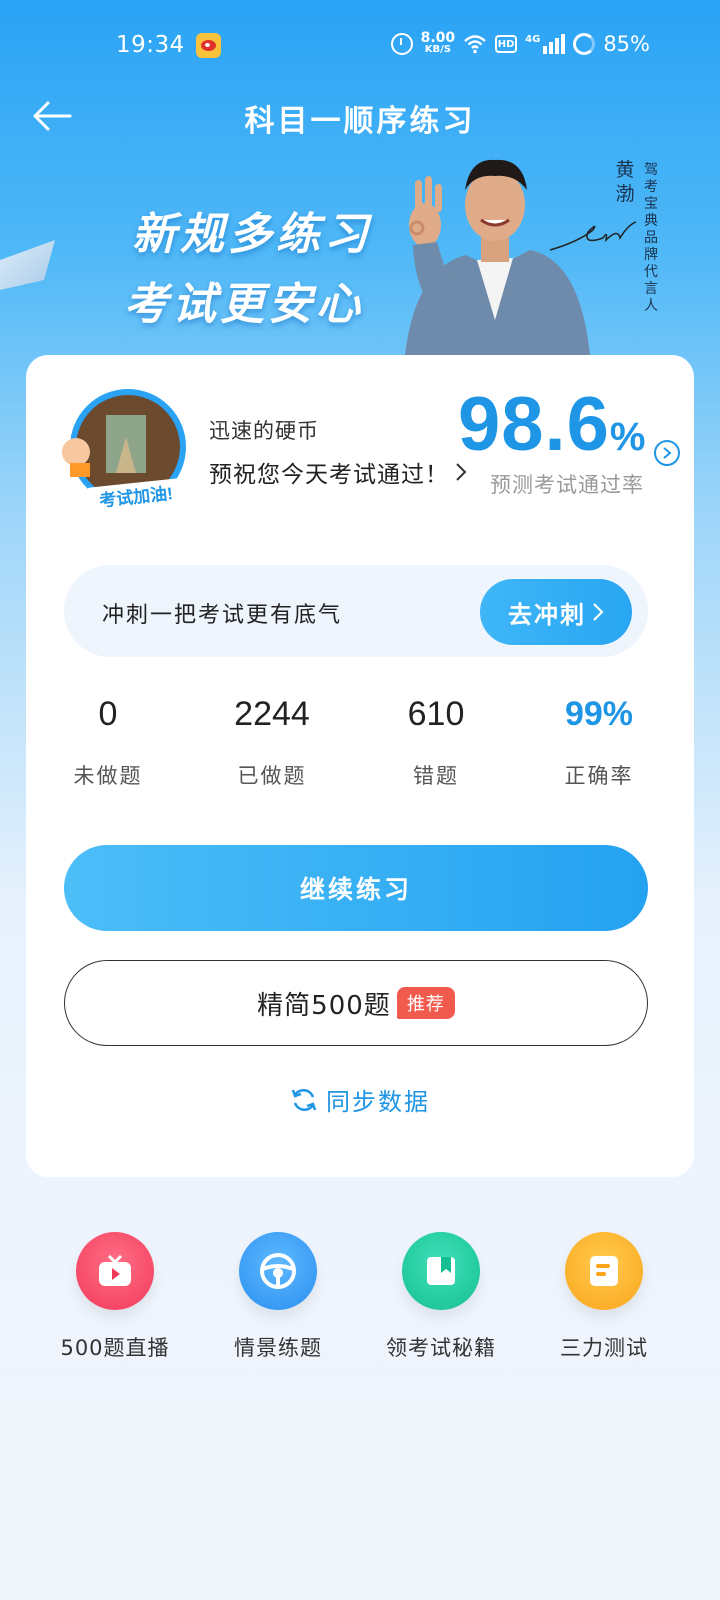  What do you see at coordinates (222, 615) in the screenshot?
I see `sprint-text: 冲刺一把考试更有底气` at bounding box center [222, 615].